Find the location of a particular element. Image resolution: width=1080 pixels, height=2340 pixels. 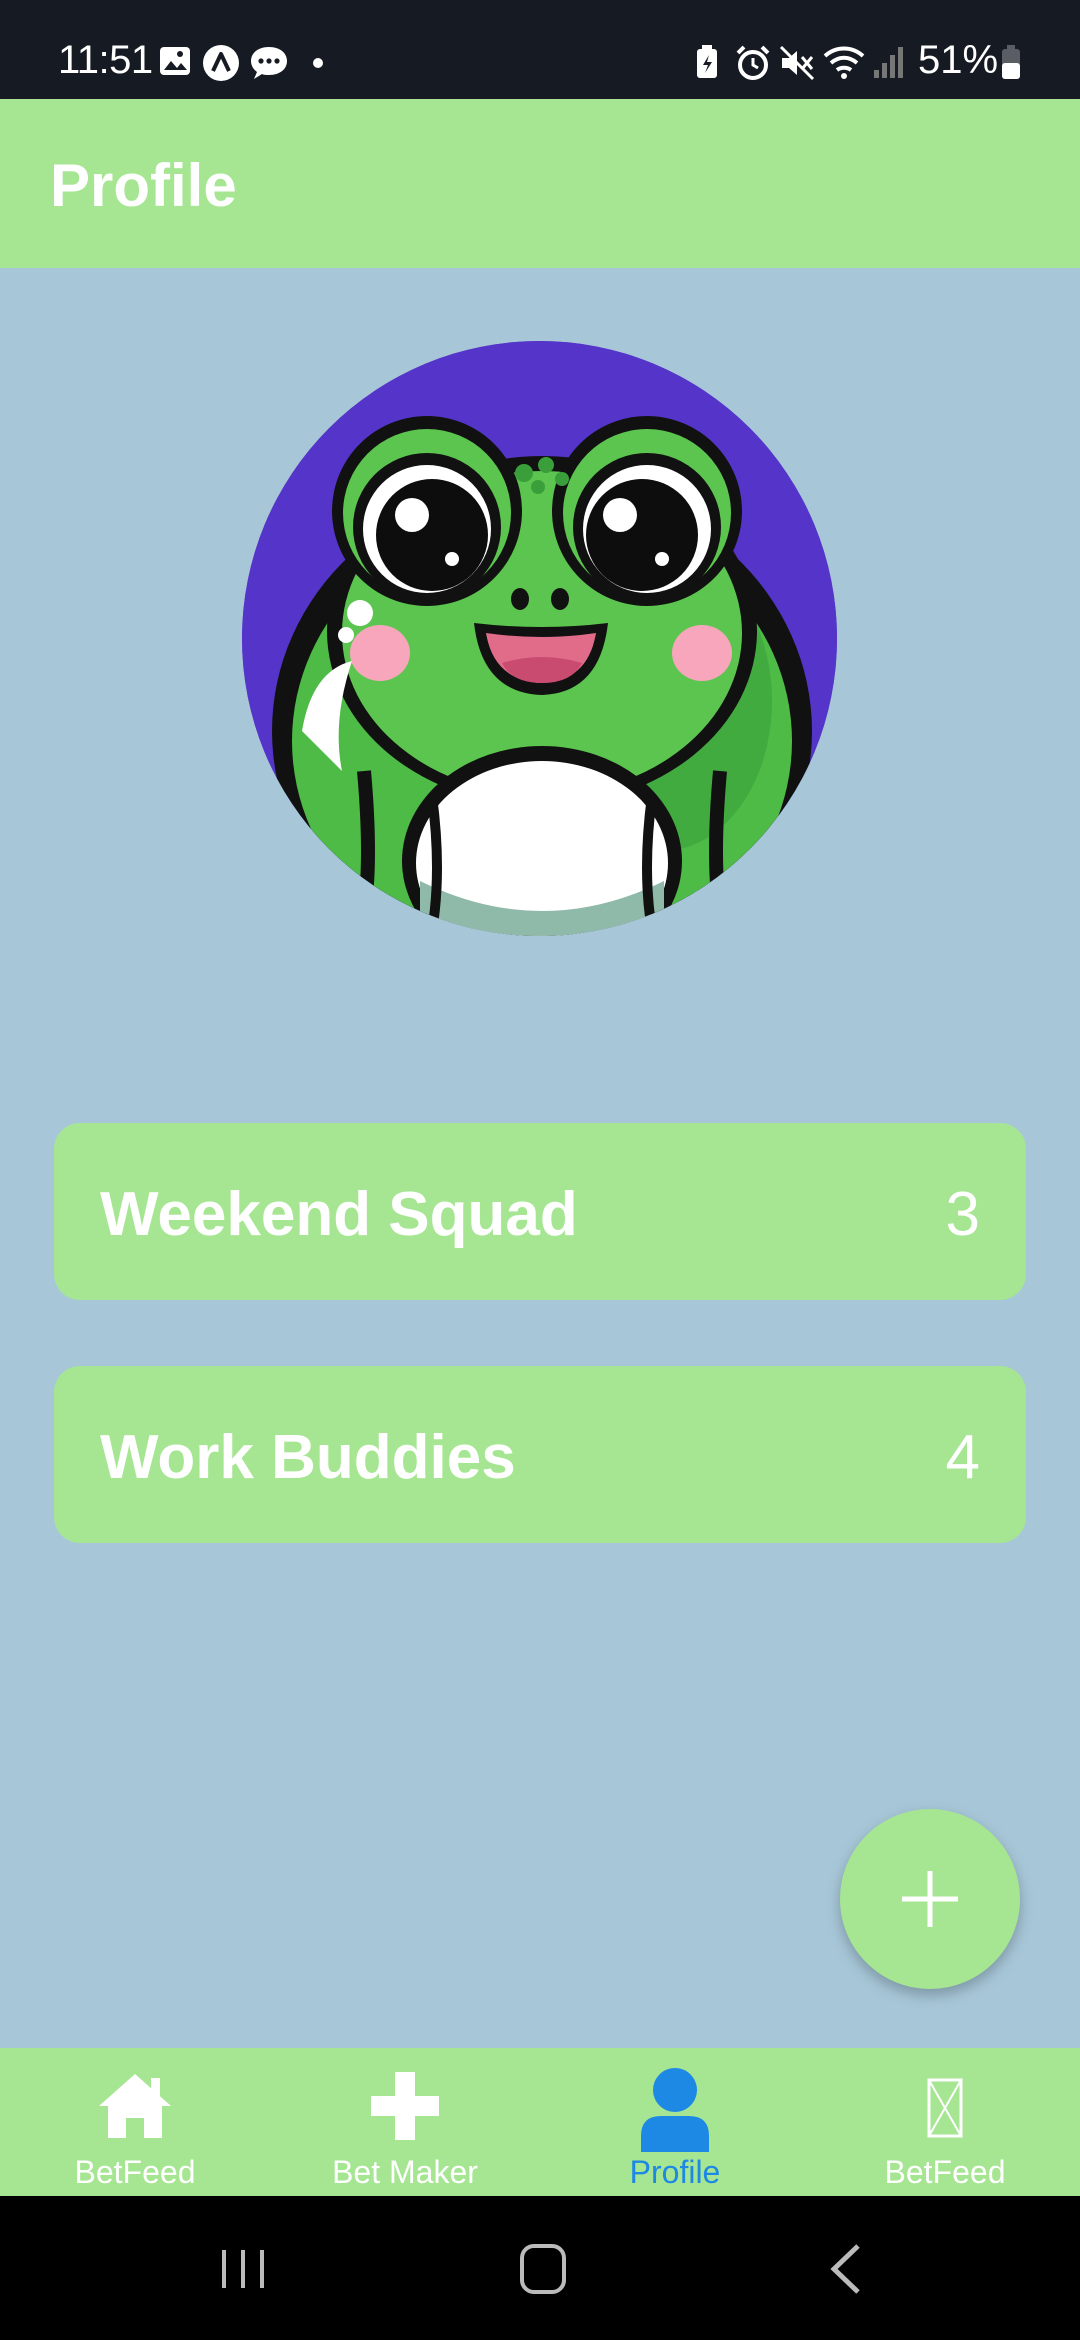

add-group-button is located at coordinates (930, 1899).